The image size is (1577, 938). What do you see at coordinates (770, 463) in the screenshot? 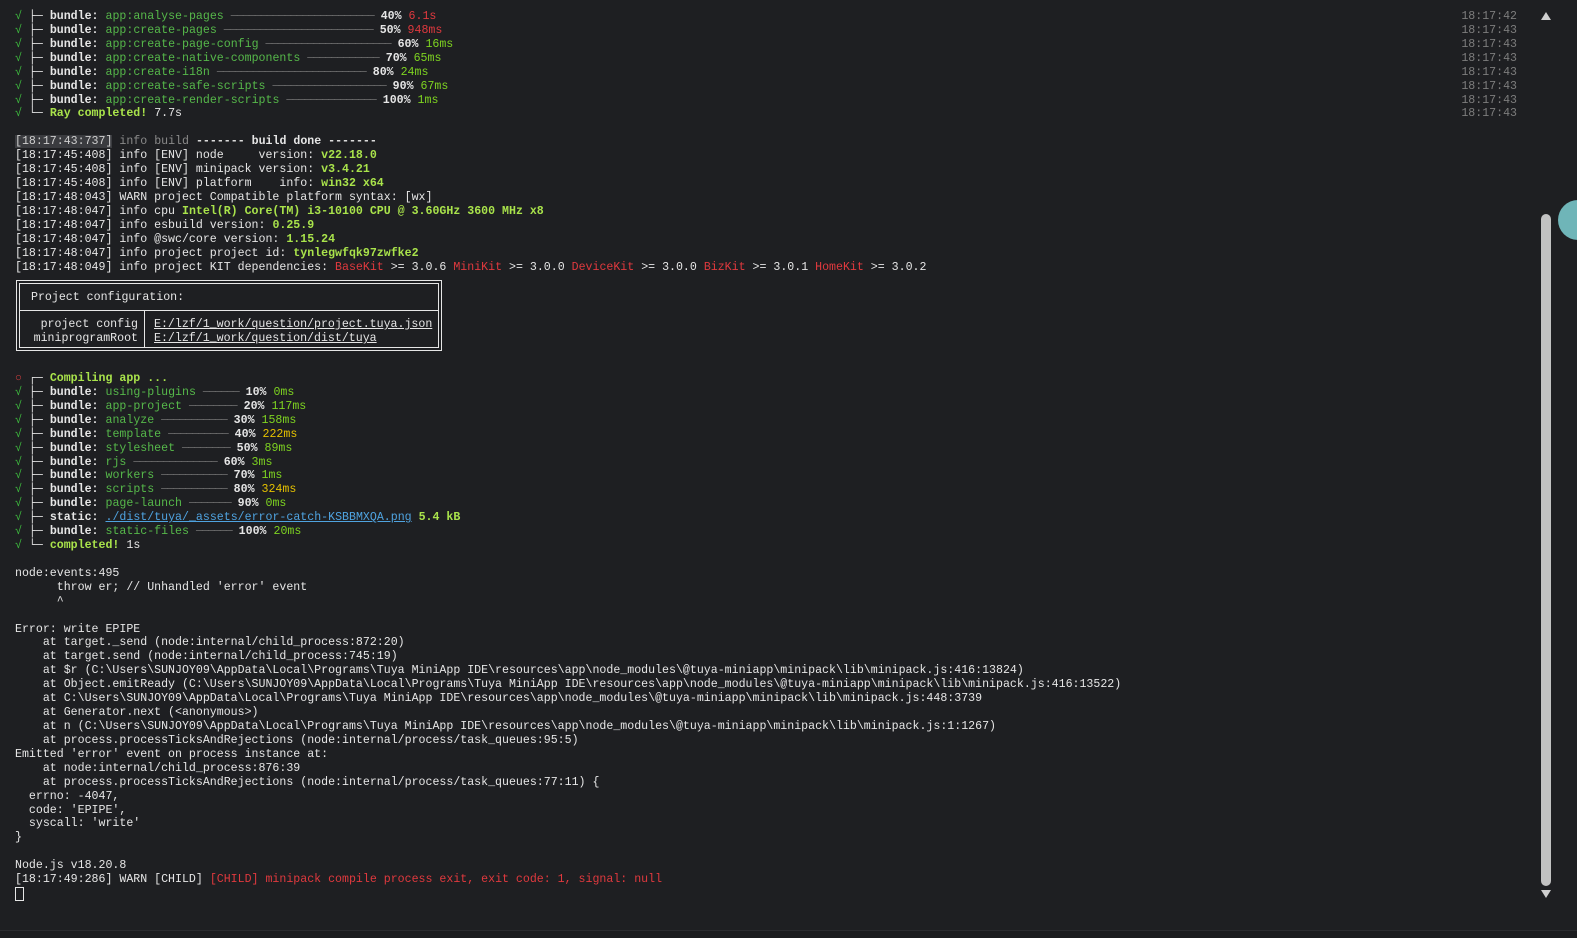
I see `bundle-line: √ ├─ bundle: rjs ────────────── 60% 3ms` at bounding box center [770, 463].